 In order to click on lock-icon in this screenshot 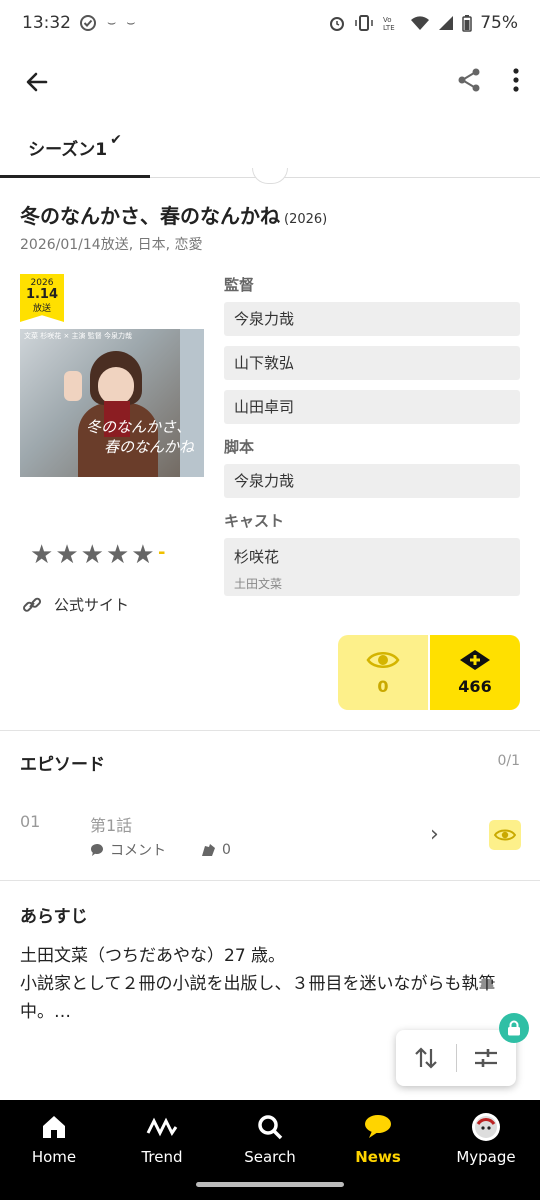, I will do `click(514, 1028)`.